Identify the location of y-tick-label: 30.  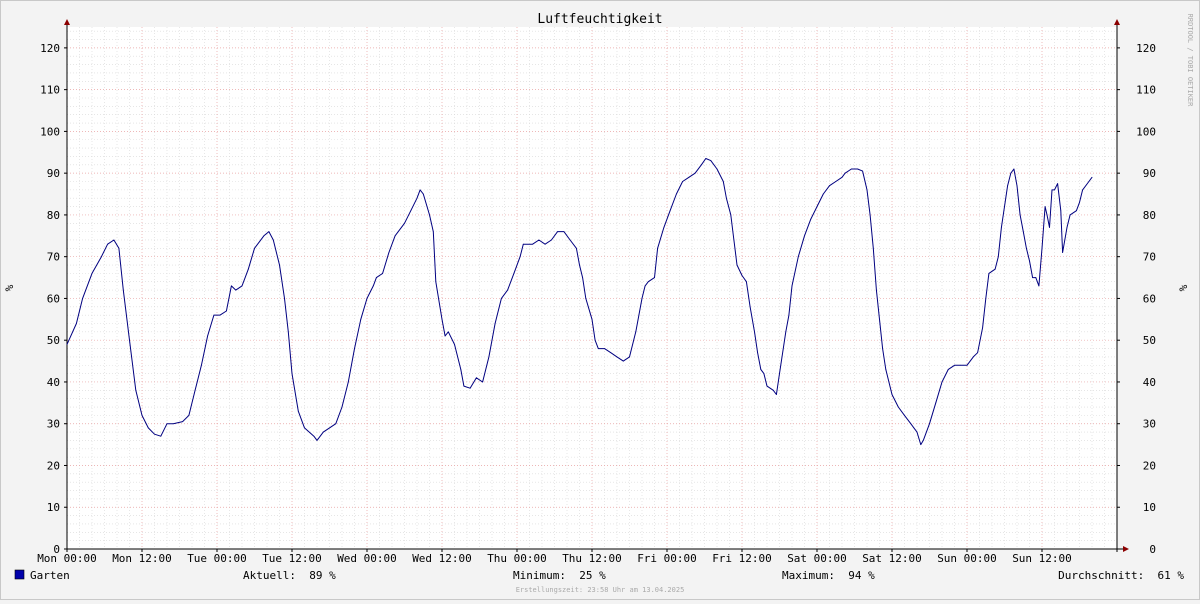
(53, 424).